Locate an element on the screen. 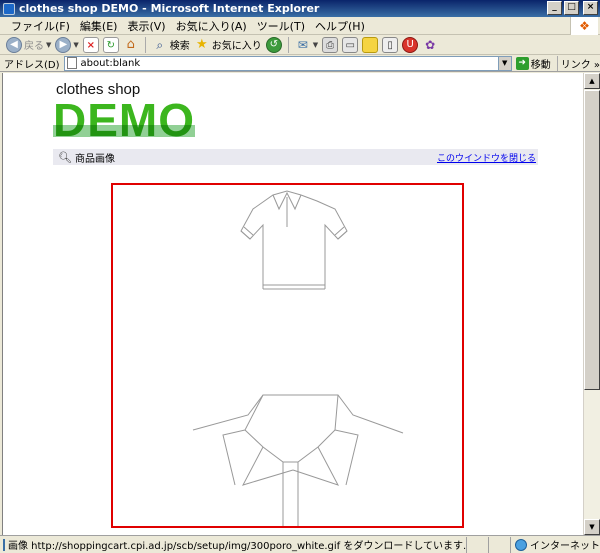  back-label: 戻る is located at coordinates (34, 46).